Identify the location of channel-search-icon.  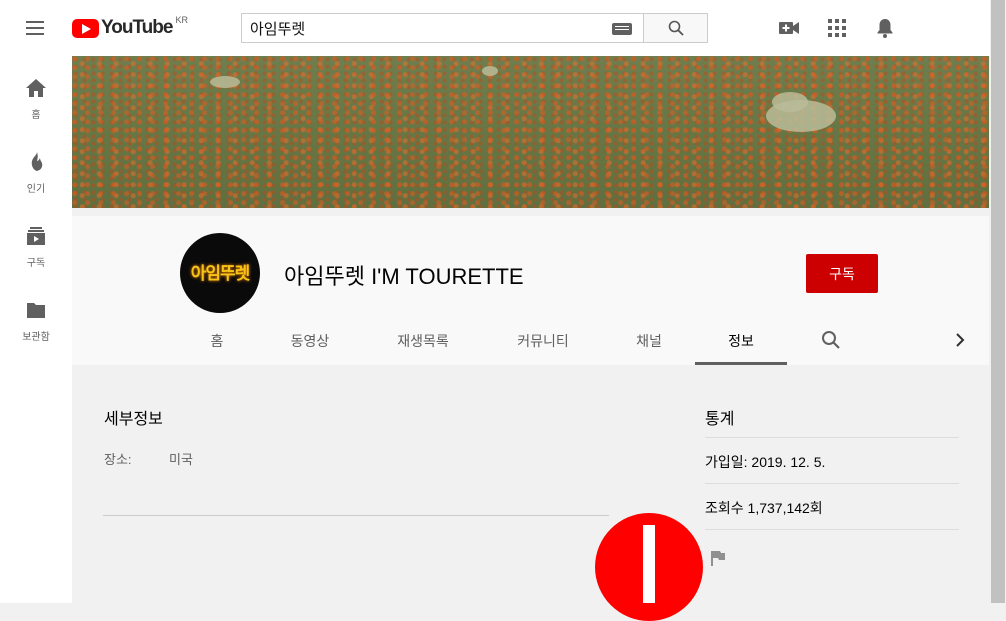
(831, 340).